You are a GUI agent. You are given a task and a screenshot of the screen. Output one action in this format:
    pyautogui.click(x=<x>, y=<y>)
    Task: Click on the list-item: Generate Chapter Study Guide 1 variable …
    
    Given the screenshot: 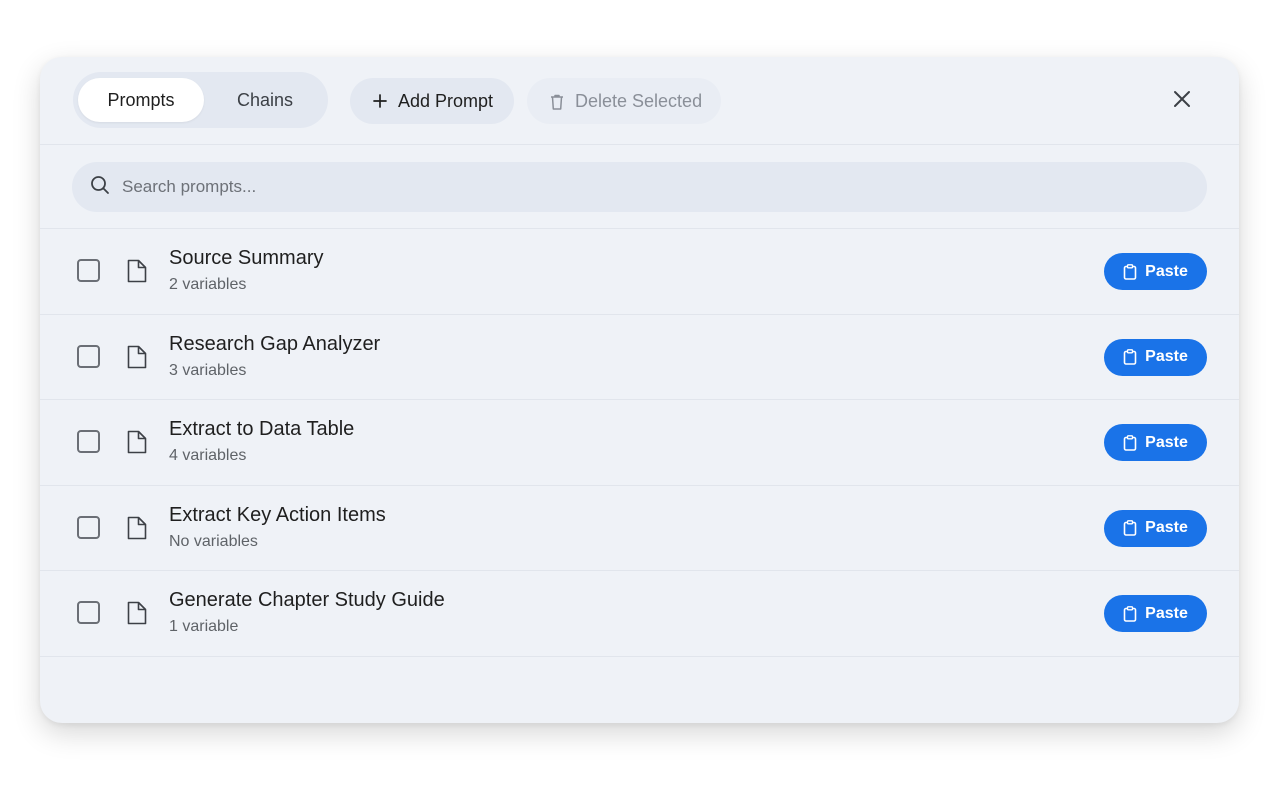 What is the action you would take?
    pyautogui.click(x=639, y=614)
    